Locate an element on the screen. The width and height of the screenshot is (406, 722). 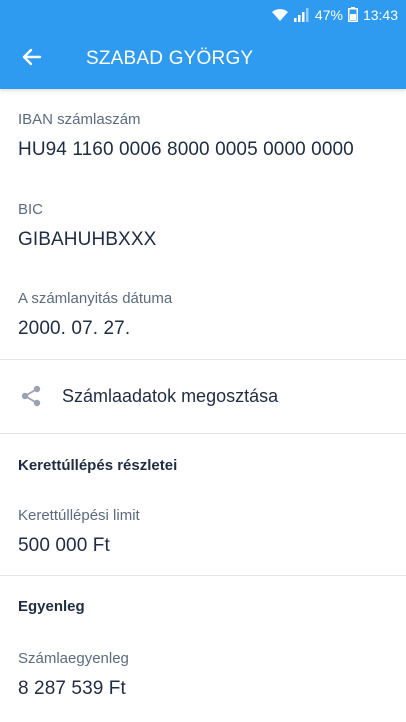
overdraft-limit-value: 500 000 Ft is located at coordinates (64, 545).